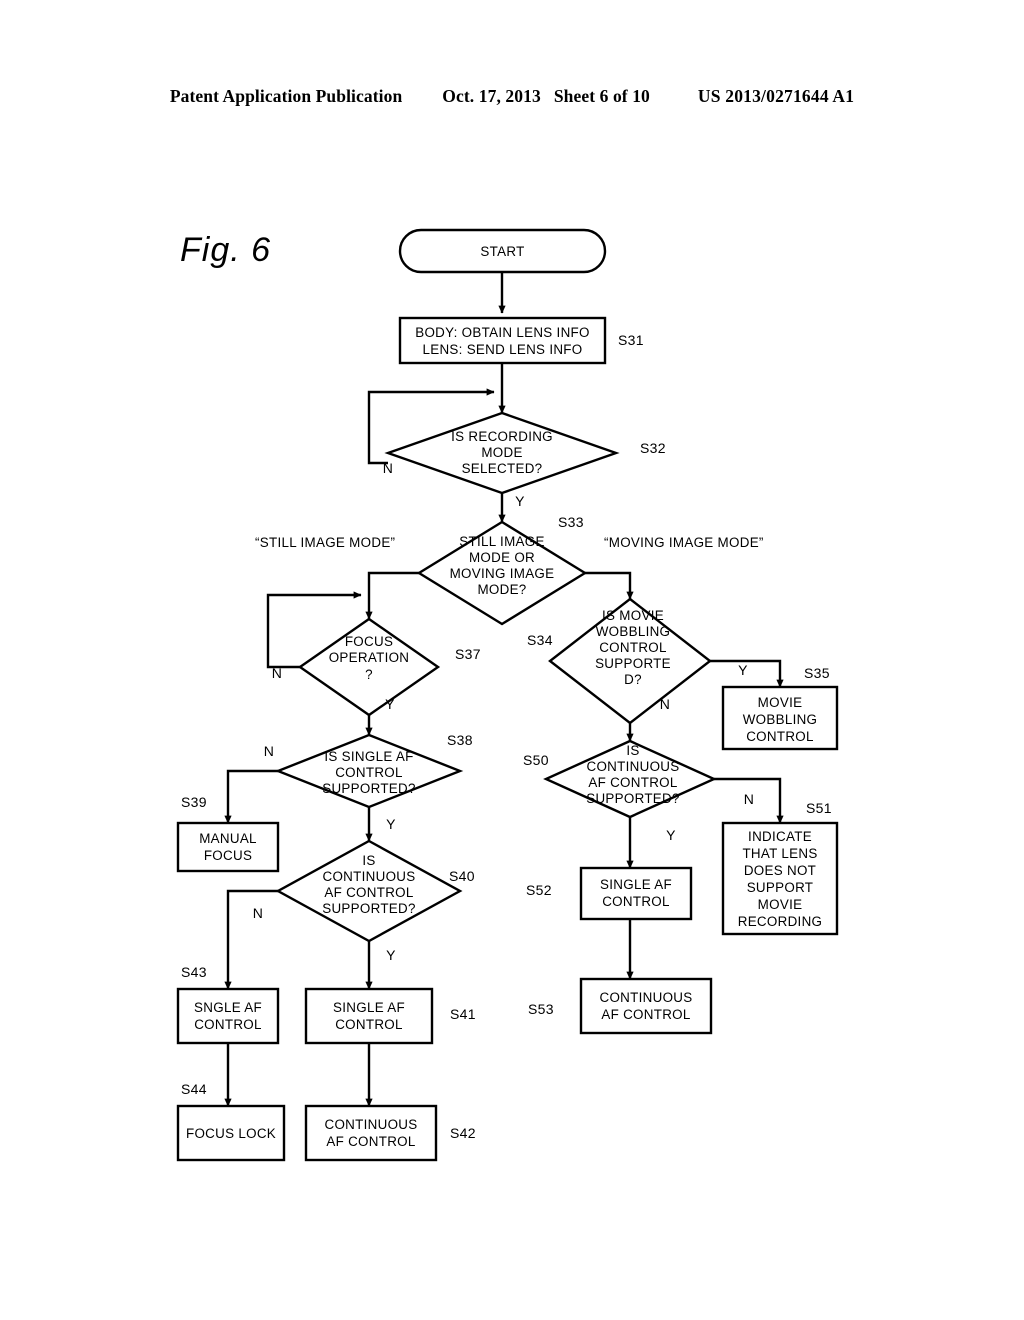  I want to click on node-s42-line1: CONTINUOUS, so click(370, 1124).